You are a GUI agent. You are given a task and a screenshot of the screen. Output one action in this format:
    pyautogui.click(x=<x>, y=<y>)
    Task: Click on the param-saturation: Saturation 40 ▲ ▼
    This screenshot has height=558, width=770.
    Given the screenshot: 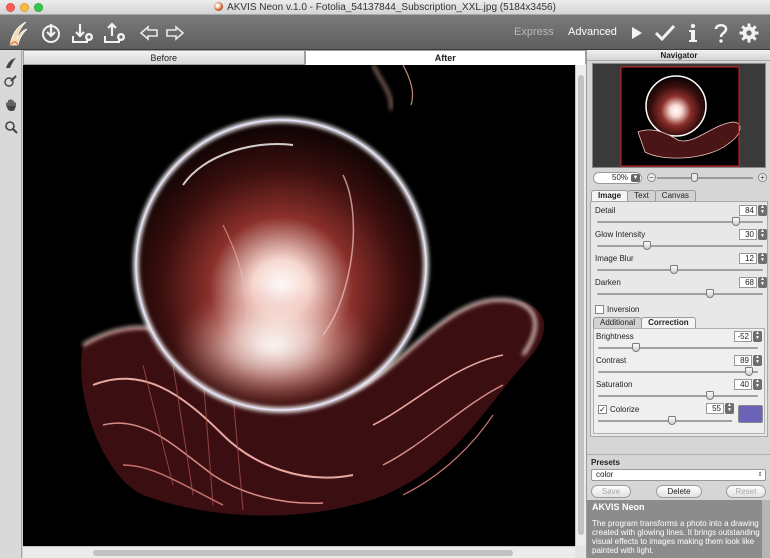 What is the action you would take?
    pyautogui.click(x=679, y=391)
    